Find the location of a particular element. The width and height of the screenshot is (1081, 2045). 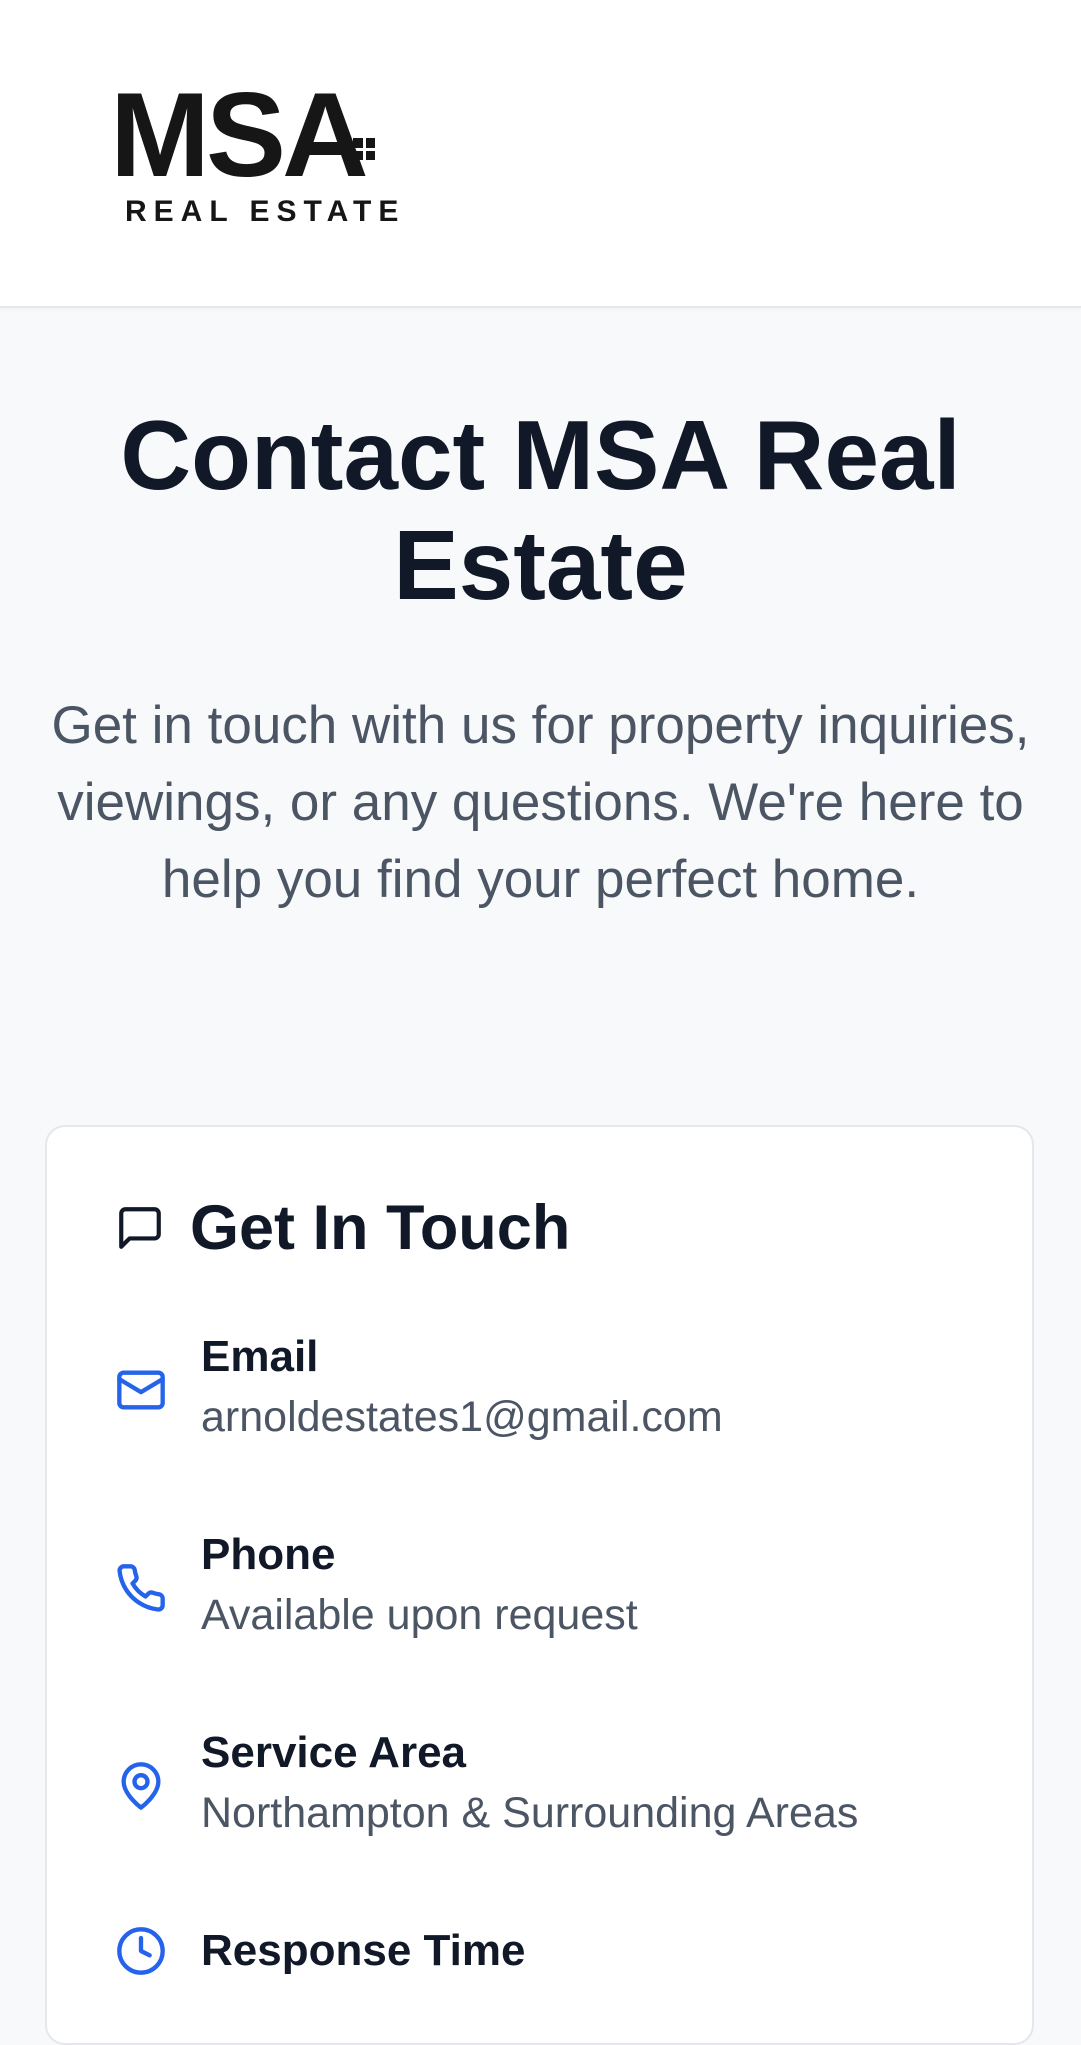

contact-item-text: Response Time is located at coordinates (363, 1951).